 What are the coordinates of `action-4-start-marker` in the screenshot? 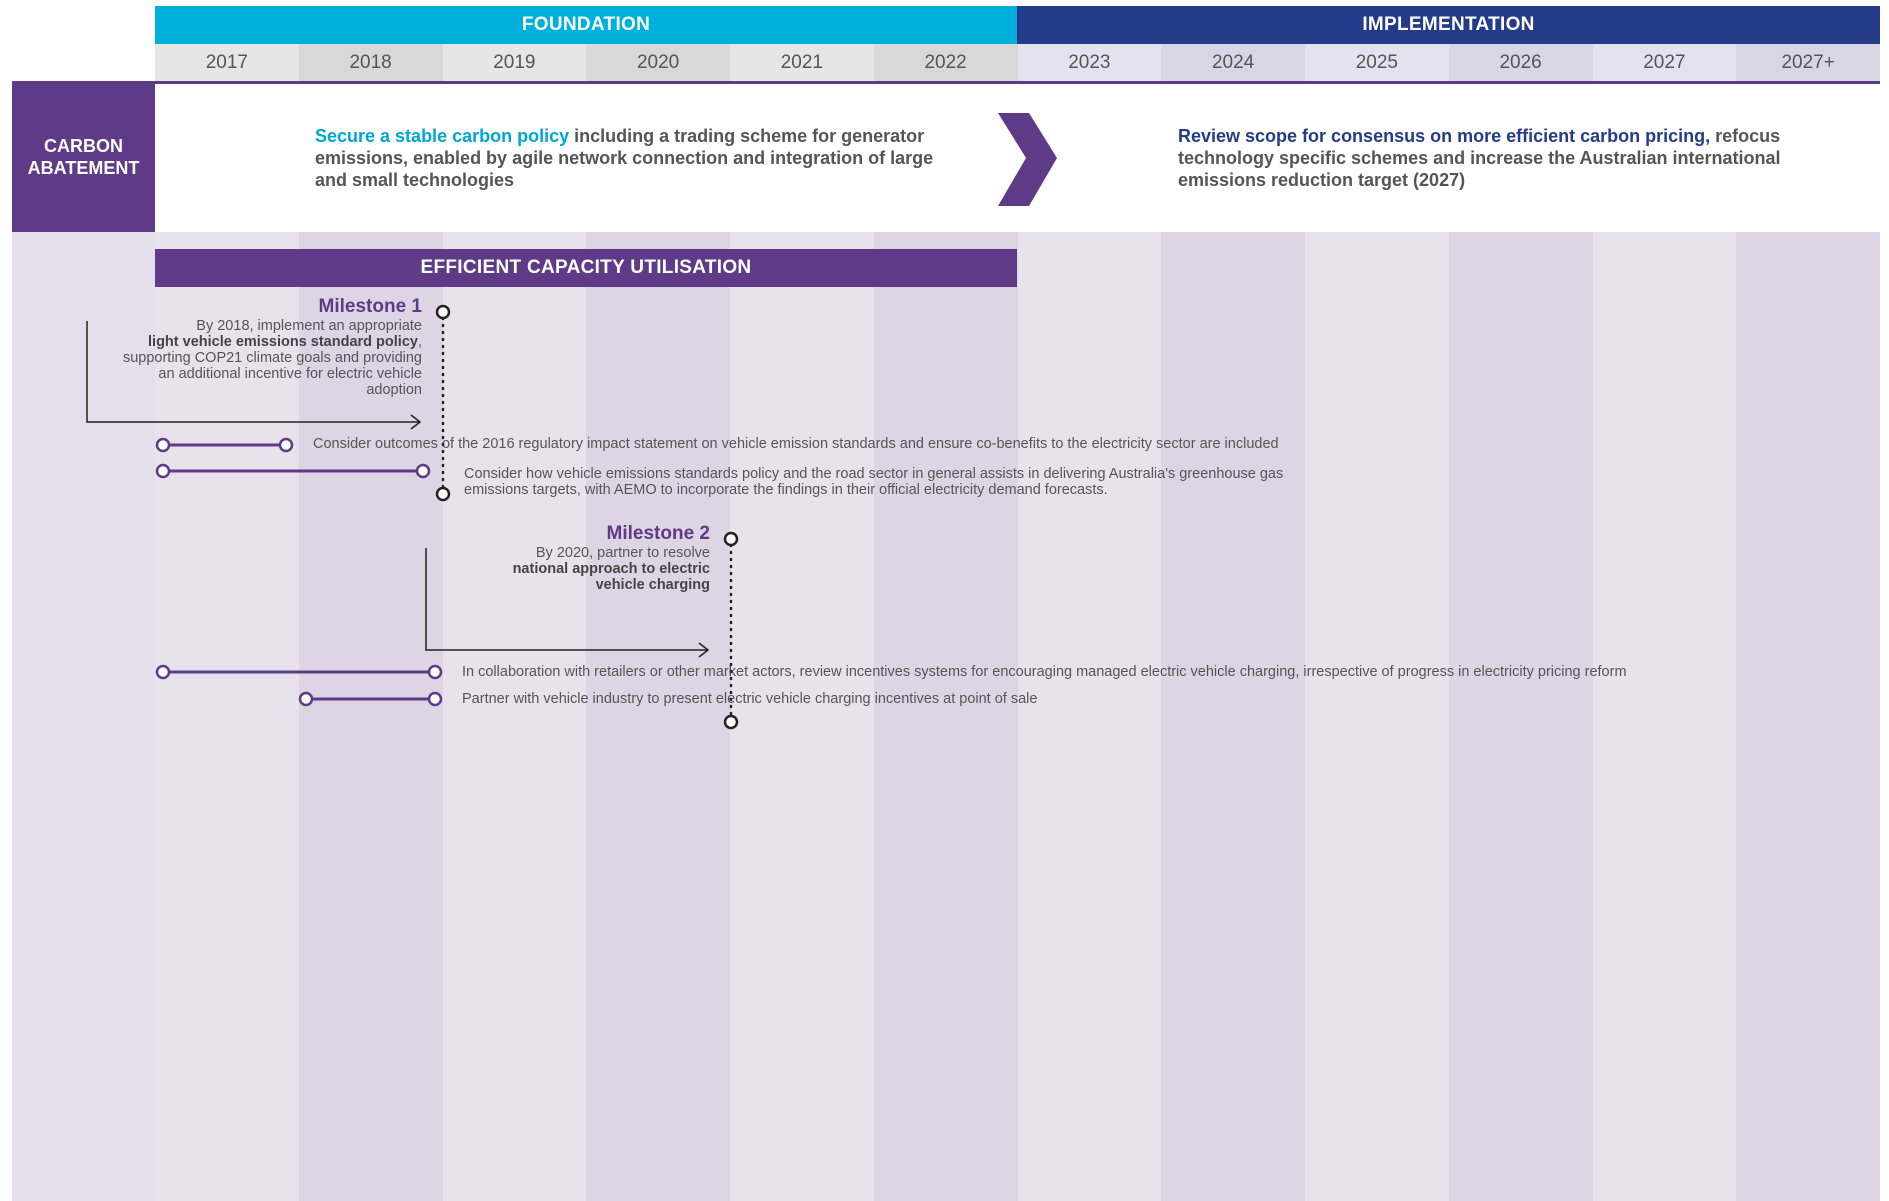 It's located at (306, 699).